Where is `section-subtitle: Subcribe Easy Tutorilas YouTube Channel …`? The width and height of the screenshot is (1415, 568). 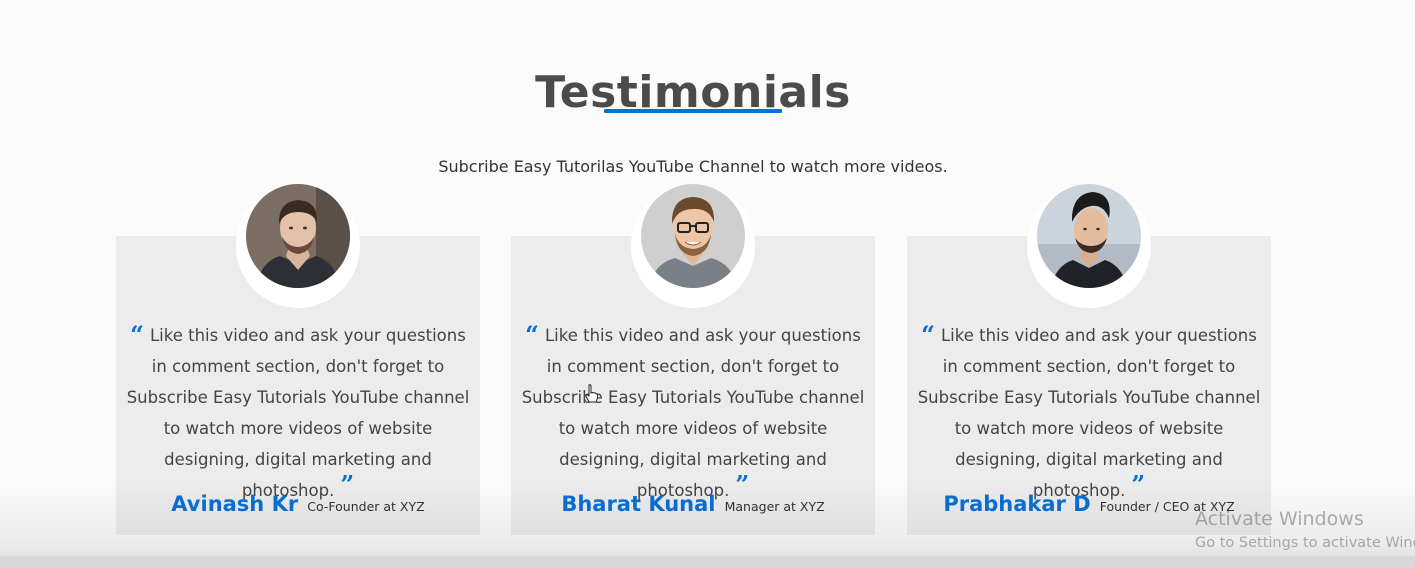
section-subtitle: Subcribe Easy Tutorilas YouTube Channel … is located at coordinates (693, 166).